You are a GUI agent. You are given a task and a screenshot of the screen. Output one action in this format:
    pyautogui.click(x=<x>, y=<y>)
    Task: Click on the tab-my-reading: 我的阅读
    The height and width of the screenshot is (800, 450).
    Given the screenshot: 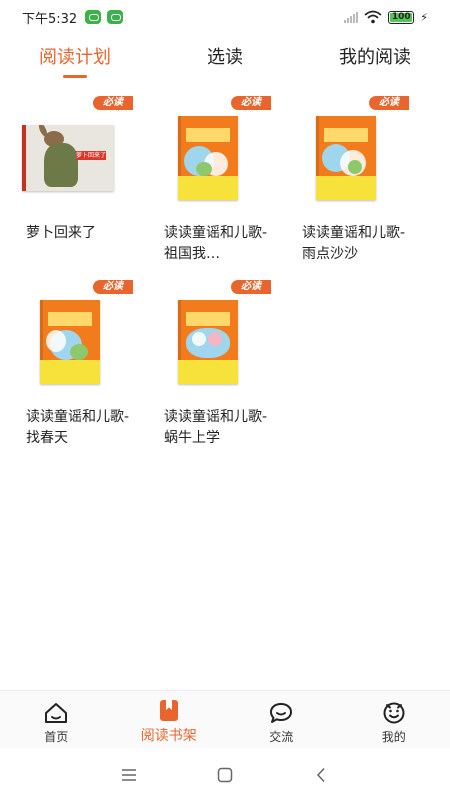 What is the action you would take?
    pyautogui.click(x=375, y=58)
    